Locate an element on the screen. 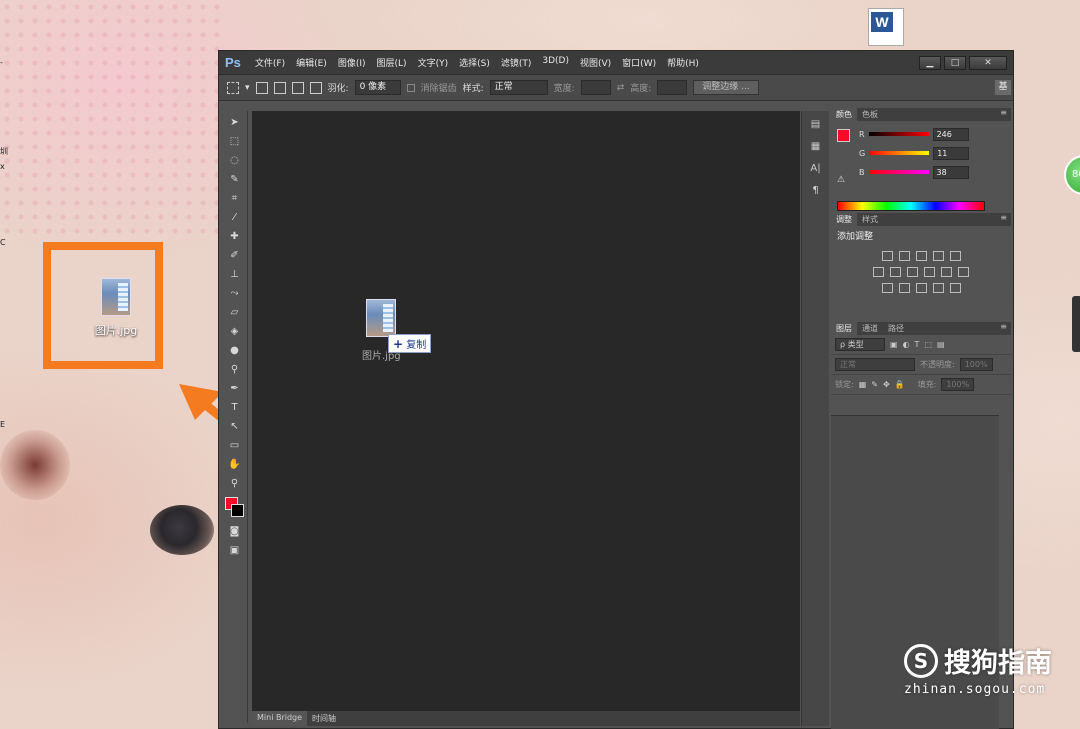 The height and width of the screenshot is (729, 1080). history-panel-icon: ▤ is located at coordinates (816, 126).